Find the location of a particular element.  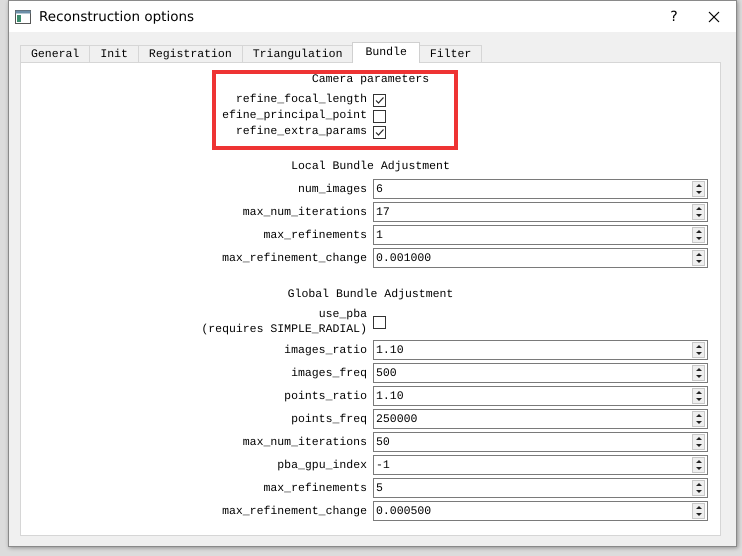

field-label: images_ratio is located at coordinates (325, 350).